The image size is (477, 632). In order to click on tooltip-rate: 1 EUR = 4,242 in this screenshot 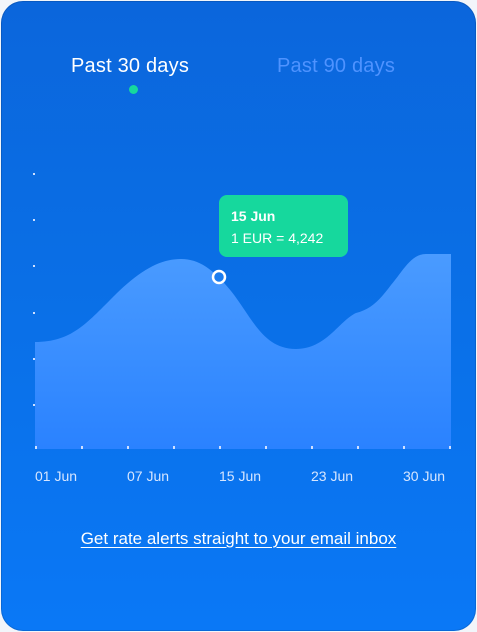, I will do `click(277, 238)`.